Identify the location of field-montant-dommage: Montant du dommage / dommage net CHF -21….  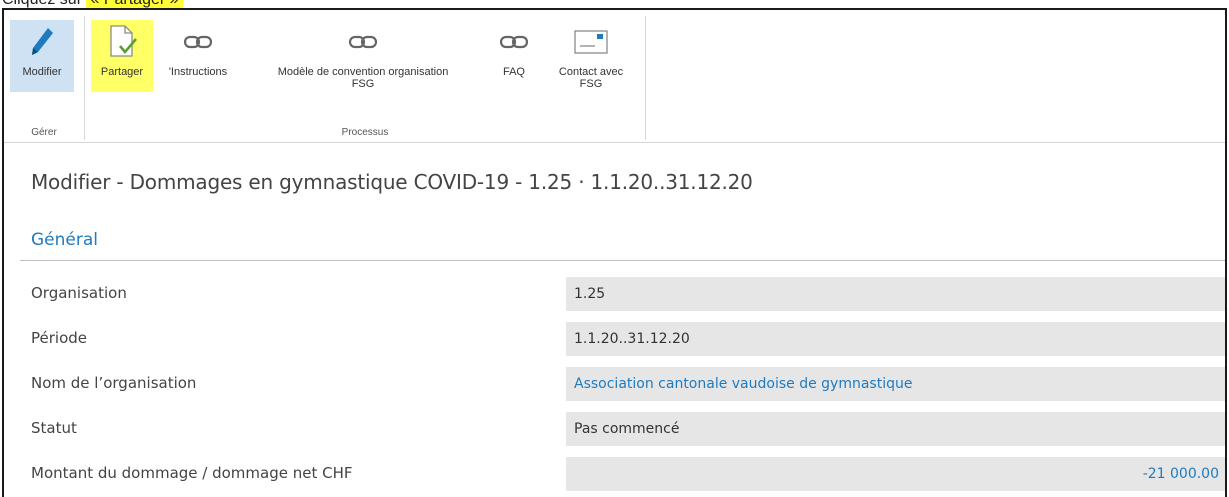
(622, 474).